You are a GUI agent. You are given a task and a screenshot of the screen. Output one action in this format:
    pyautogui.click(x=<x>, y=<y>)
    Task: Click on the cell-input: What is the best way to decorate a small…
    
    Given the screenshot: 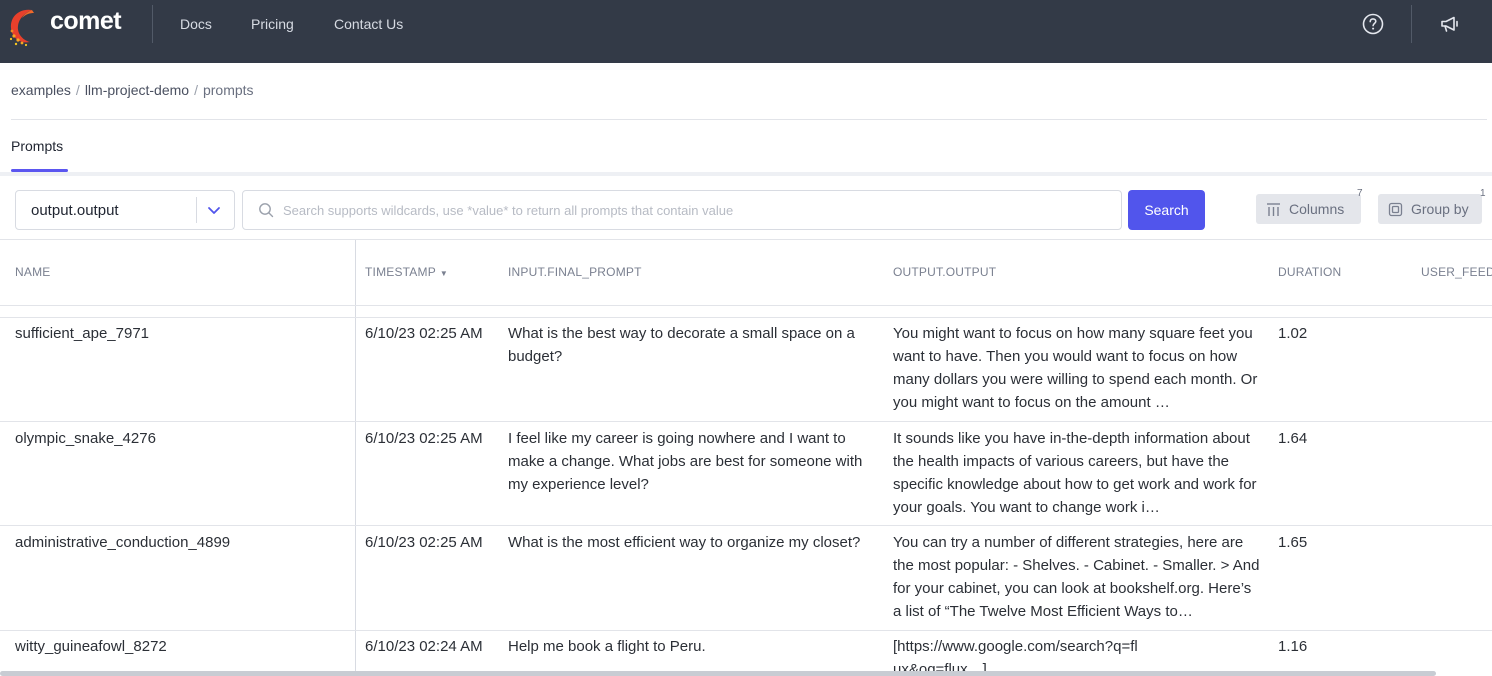 What is the action you would take?
    pyautogui.click(x=681, y=345)
    